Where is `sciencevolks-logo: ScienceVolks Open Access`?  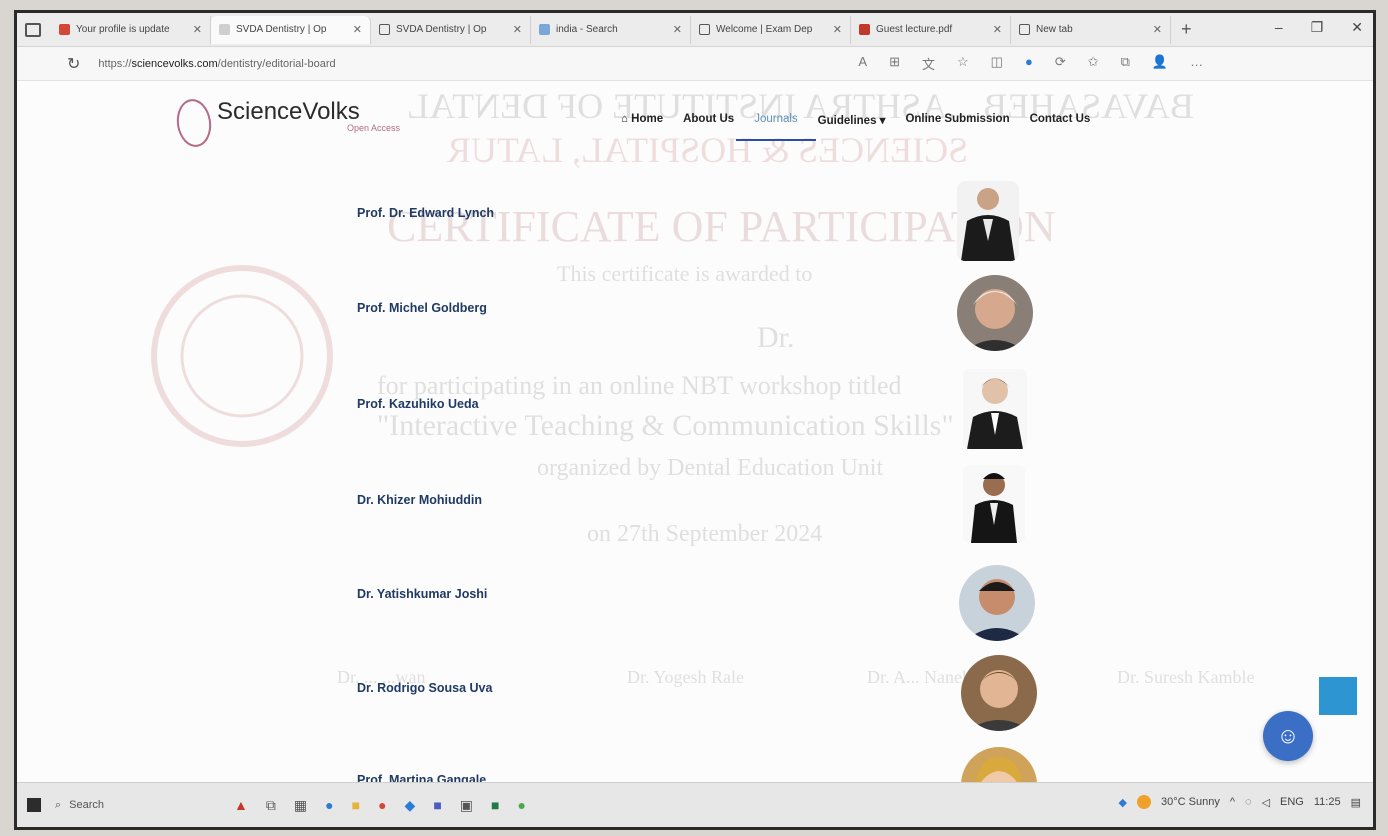
sciencevolks-logo: ScienceVolks Open Access is located at coordinates (286, 123).